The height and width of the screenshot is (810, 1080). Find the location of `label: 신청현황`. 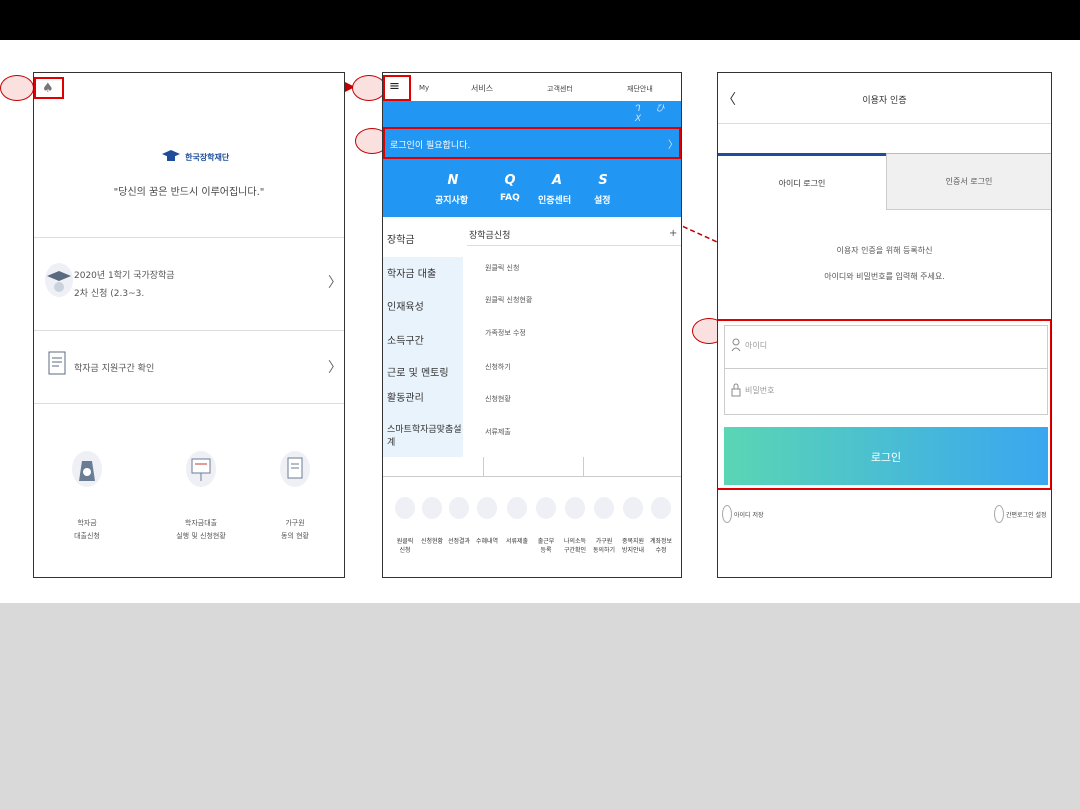

label: 신청현황 is located at coordinates (432, 541).